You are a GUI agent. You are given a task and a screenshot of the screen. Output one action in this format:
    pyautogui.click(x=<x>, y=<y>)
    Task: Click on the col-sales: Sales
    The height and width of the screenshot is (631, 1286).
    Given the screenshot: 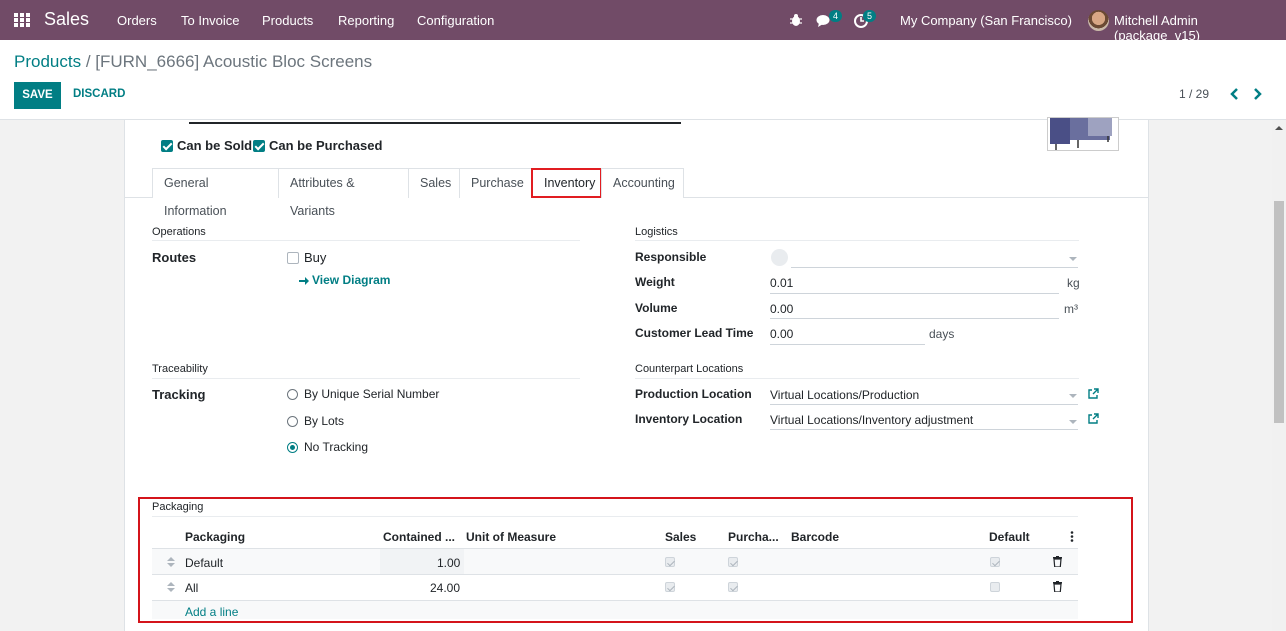 What is the action you would take?
    pyautogui.click(x=680, y=537)
    